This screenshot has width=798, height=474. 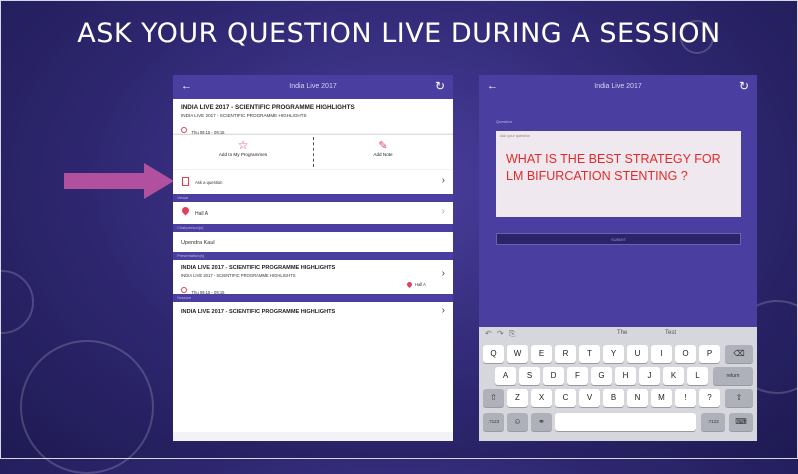 What do you see at coordinates (553, 376) in the screenshot?
I see `key-d: D` at bounding box center [553, 376].